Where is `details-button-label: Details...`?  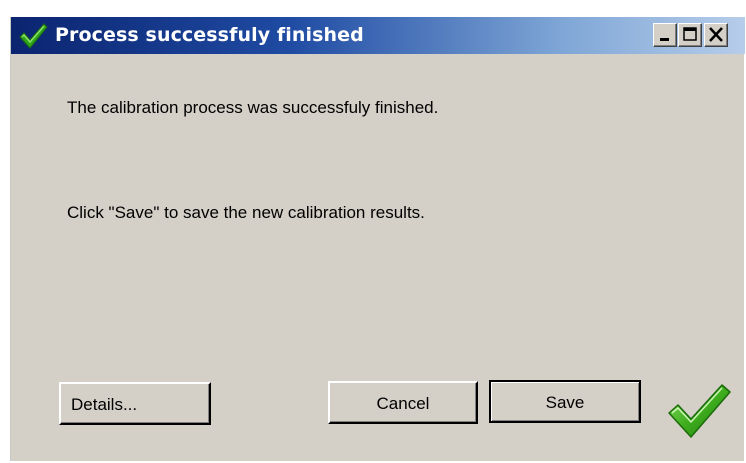
details-button-label: Details... is located at coordinates (104, 404).